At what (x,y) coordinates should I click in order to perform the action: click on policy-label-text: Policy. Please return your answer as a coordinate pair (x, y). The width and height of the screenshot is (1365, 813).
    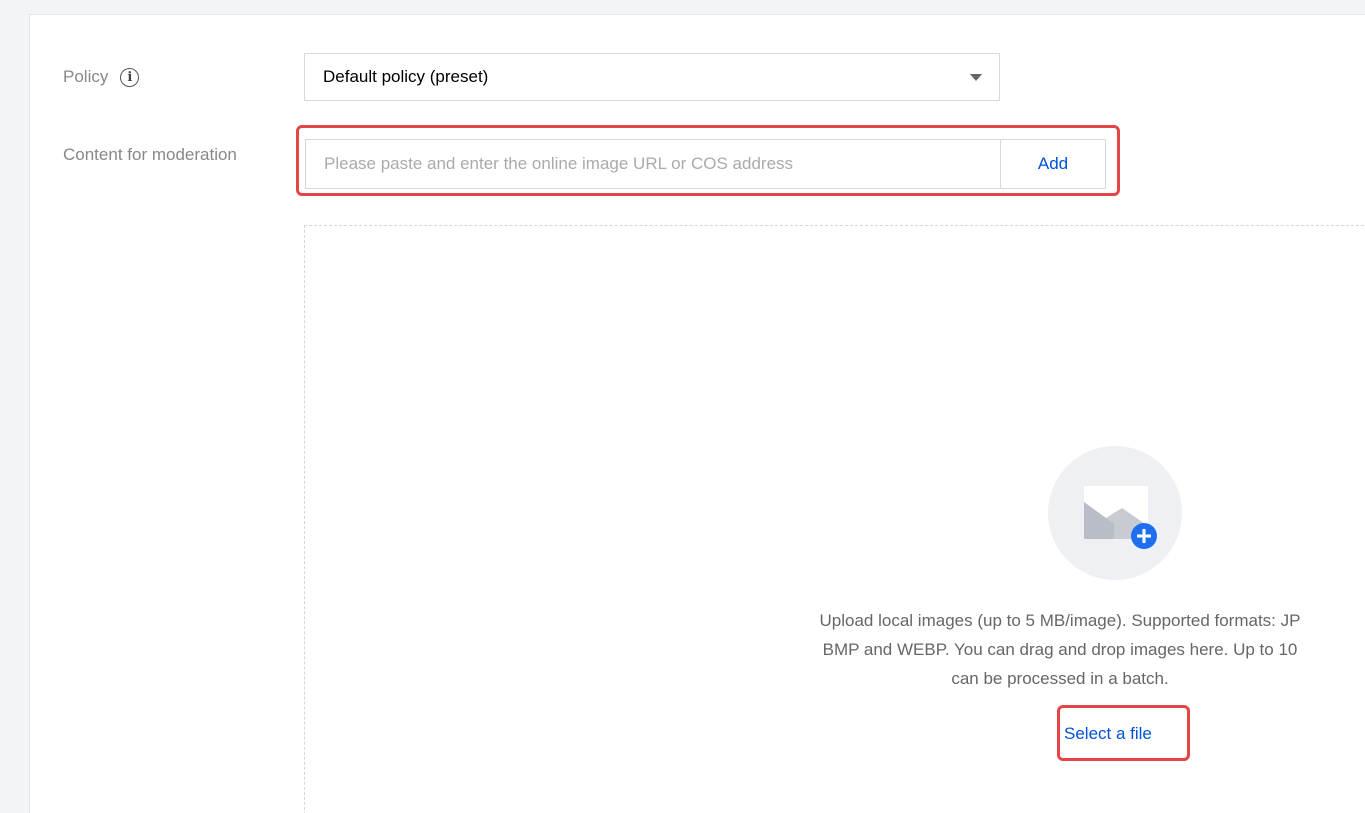
    Looking at the image, I should click on (86, 76).